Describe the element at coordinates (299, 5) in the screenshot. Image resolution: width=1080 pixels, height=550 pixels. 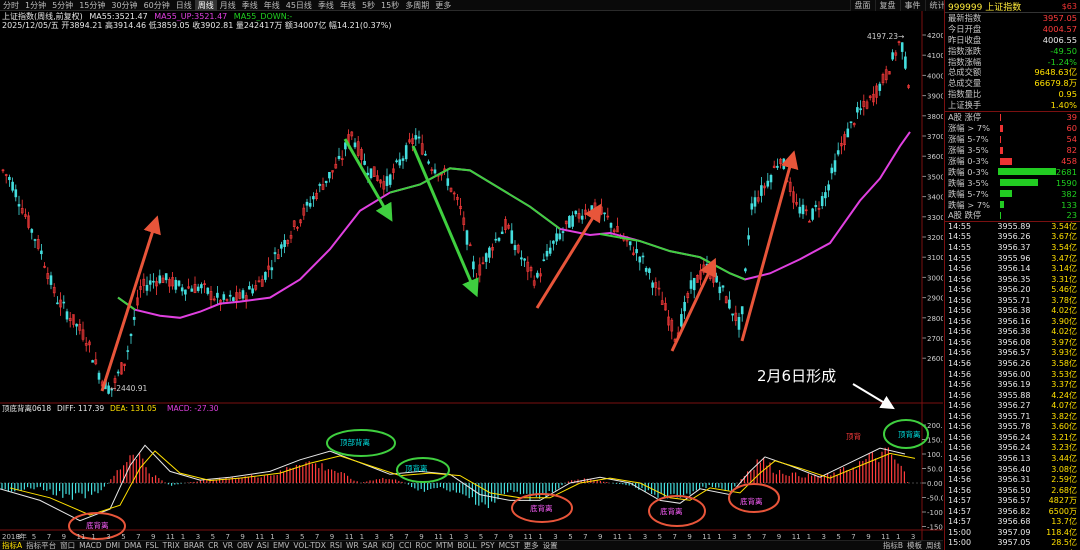
I see `period-button: 45日线` at that location.